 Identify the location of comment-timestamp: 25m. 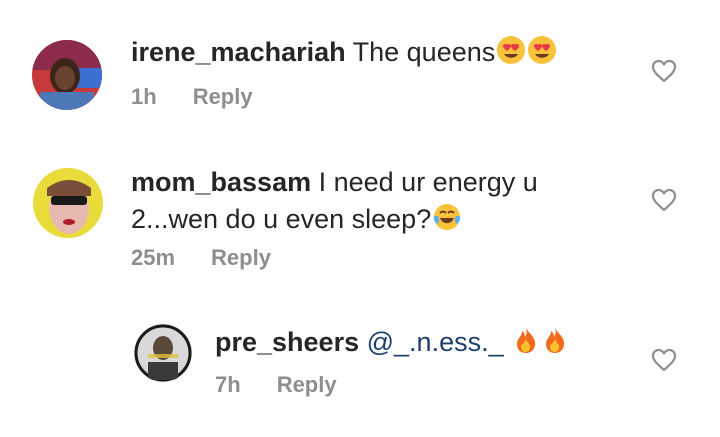
(153, 257).